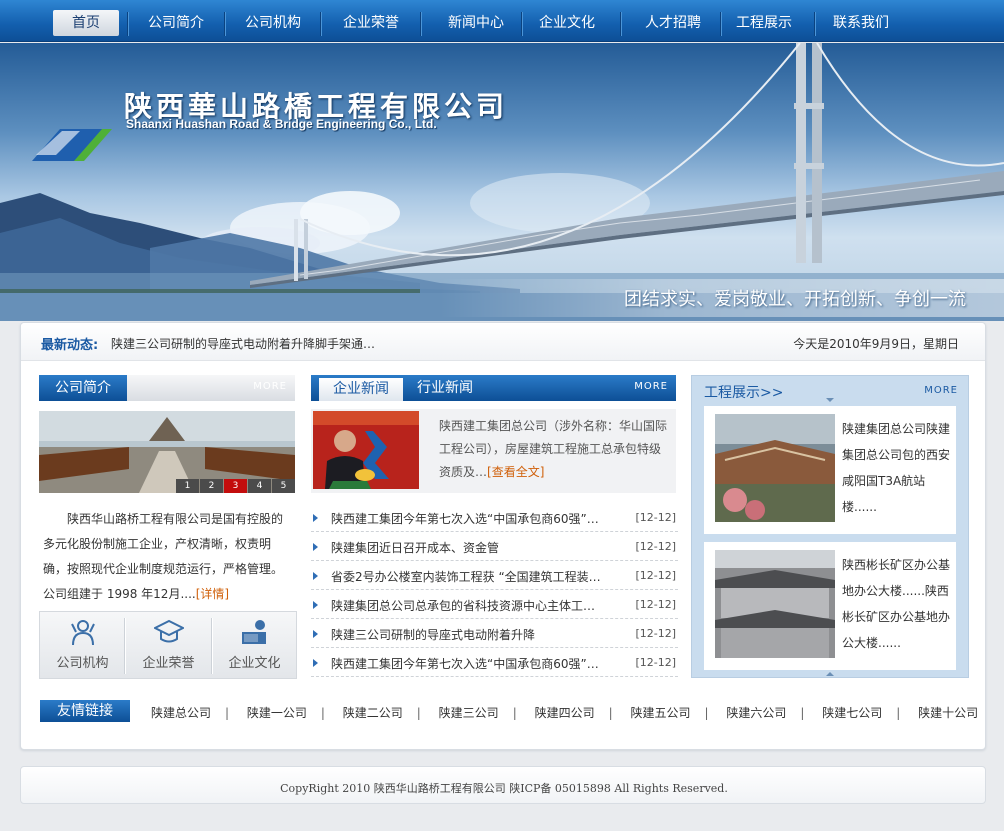 The width and height of the screenshot is (1004, 831). I want to click on airport-terminal-photo, so click(775, 468).